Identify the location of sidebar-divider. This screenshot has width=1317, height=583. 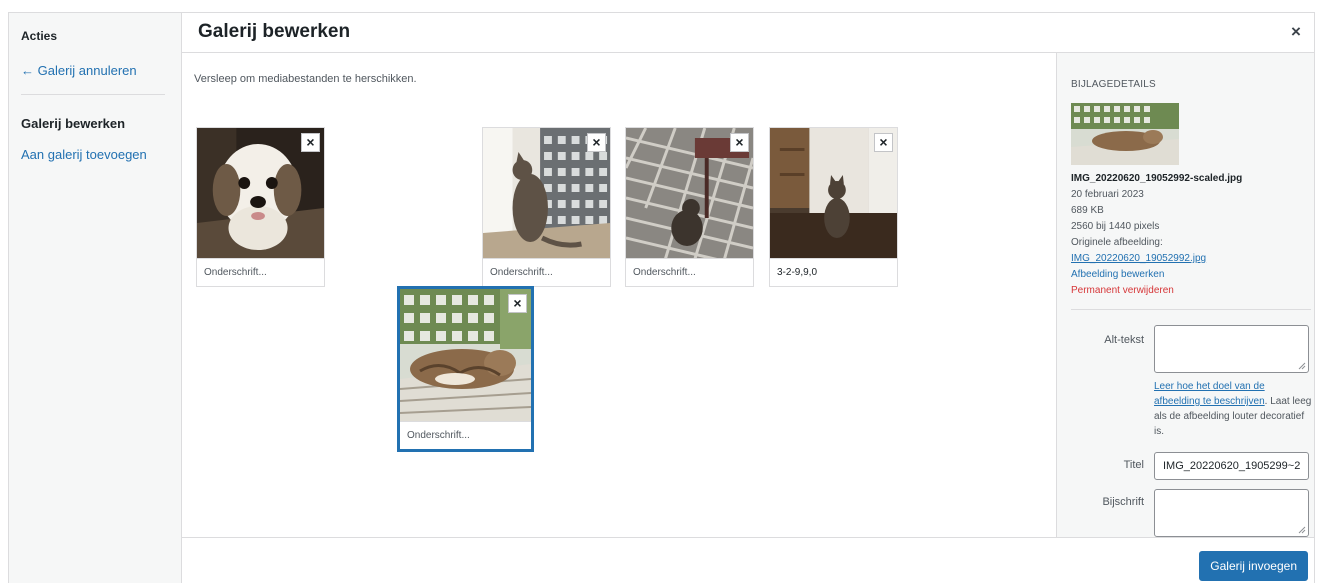
(93, 94).